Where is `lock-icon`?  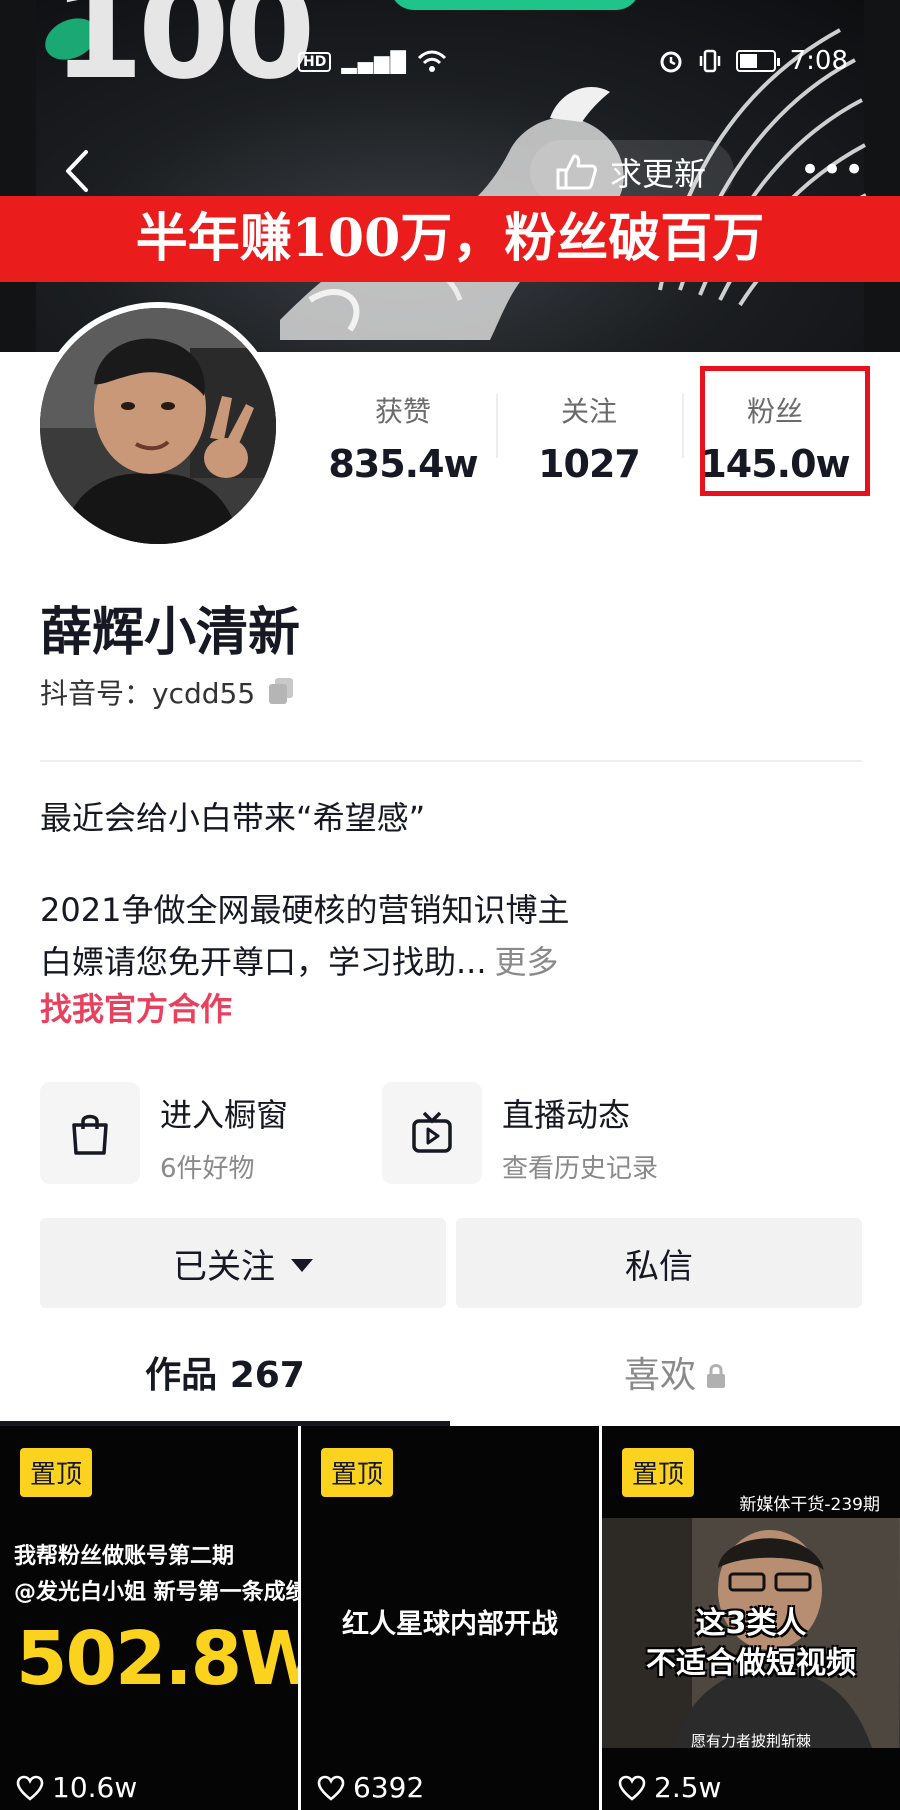 lock-icon is located at coordinates (716, 1376).